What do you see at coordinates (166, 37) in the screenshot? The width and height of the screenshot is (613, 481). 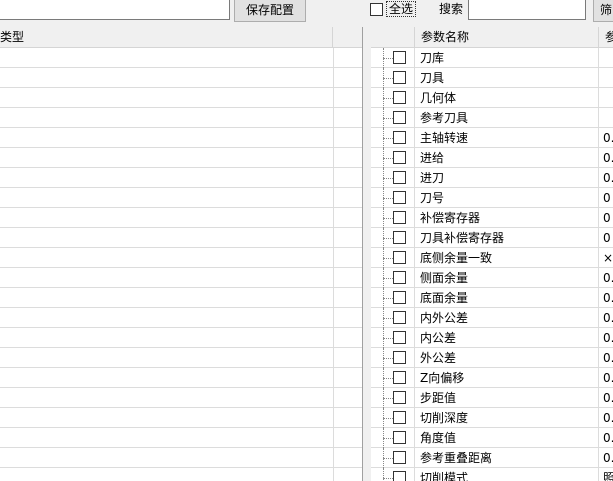 I see `column-header-type: 类型` at bounding box center [166, 37].